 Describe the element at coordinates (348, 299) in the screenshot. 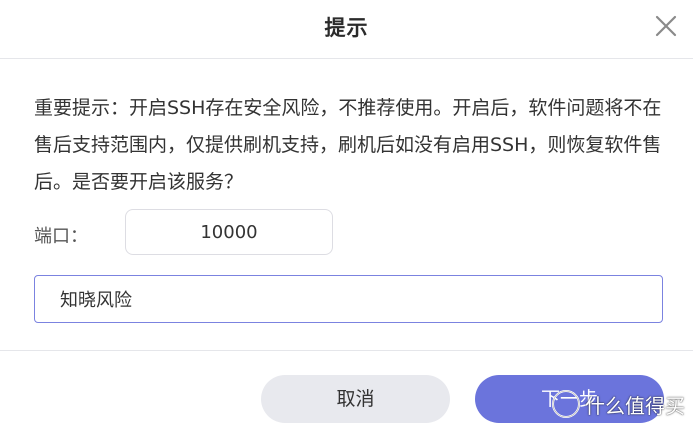

I see `risk-confirmation-input` at that location.